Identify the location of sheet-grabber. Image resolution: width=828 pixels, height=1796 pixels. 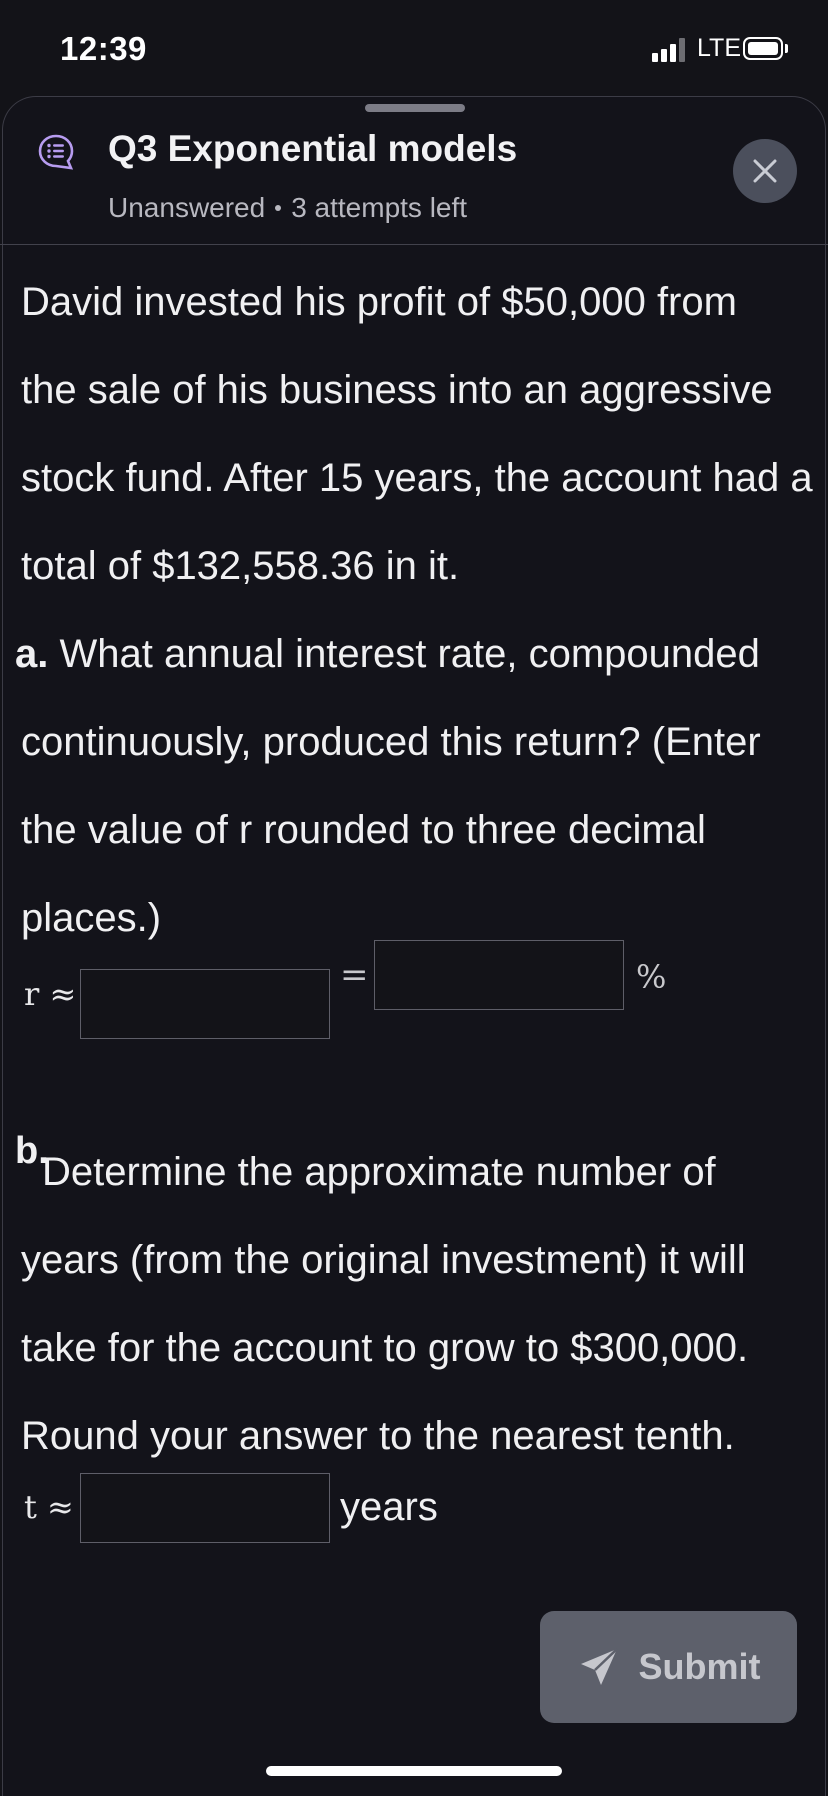
(415, 108).